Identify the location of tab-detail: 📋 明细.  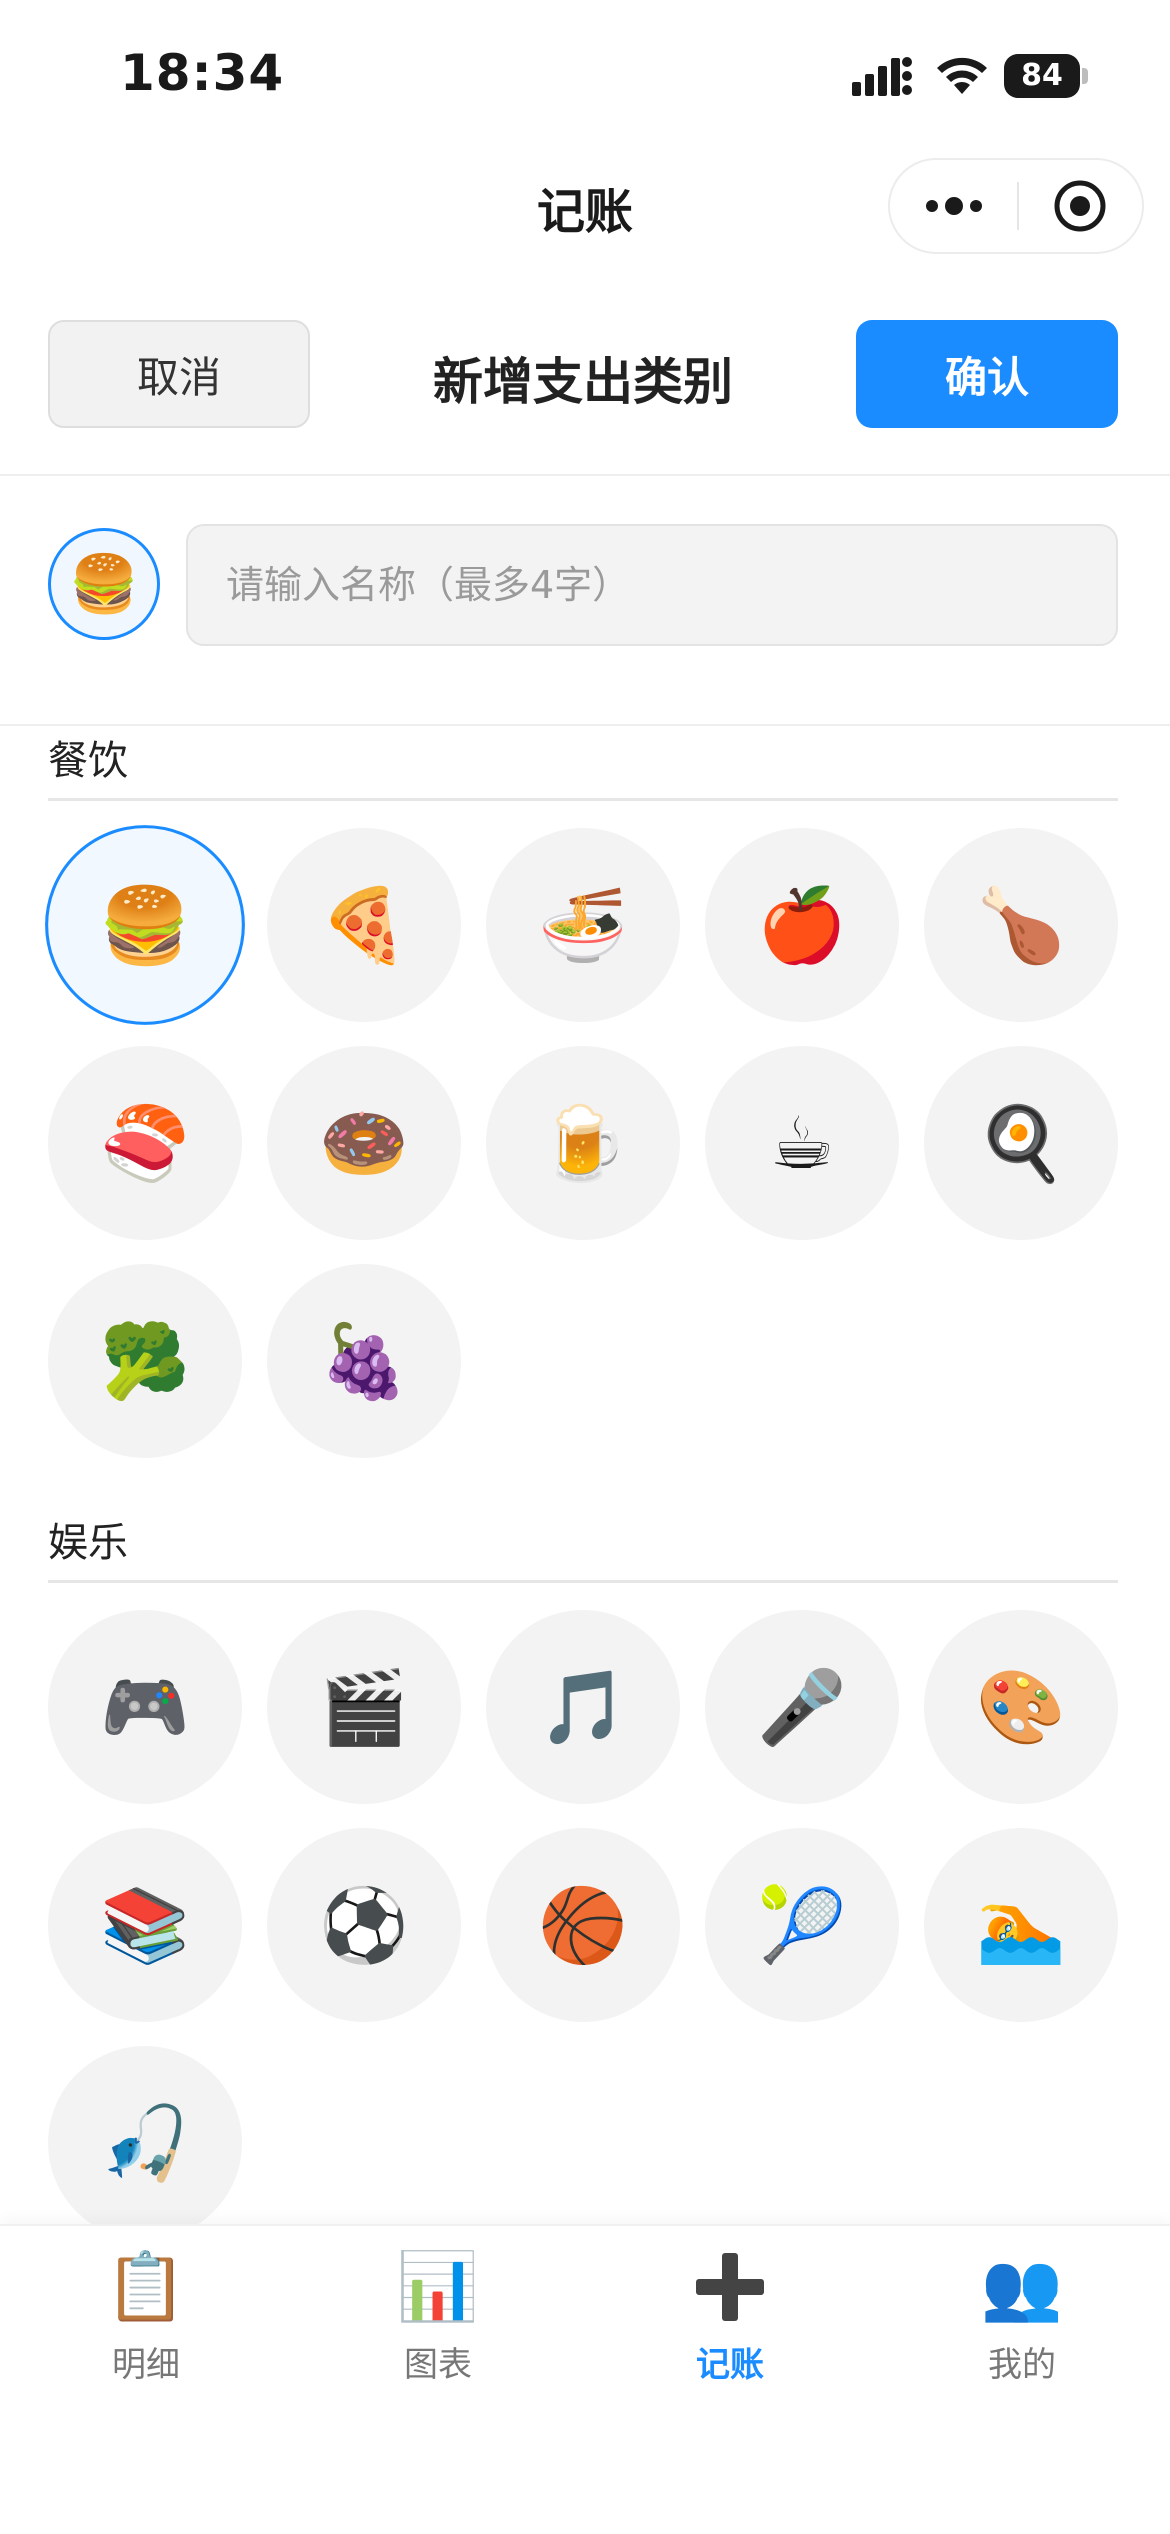
(146, 2316).